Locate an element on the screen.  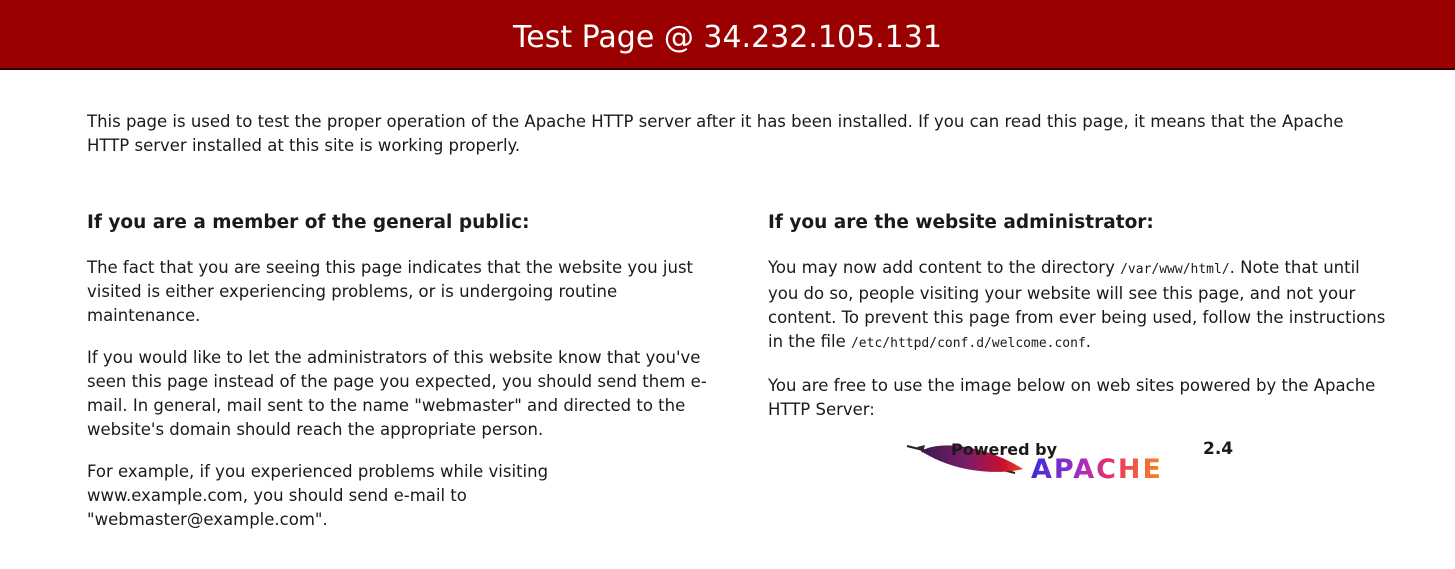
administrator-heading: If you are the website administrator: is located at coordinates (961, 222).